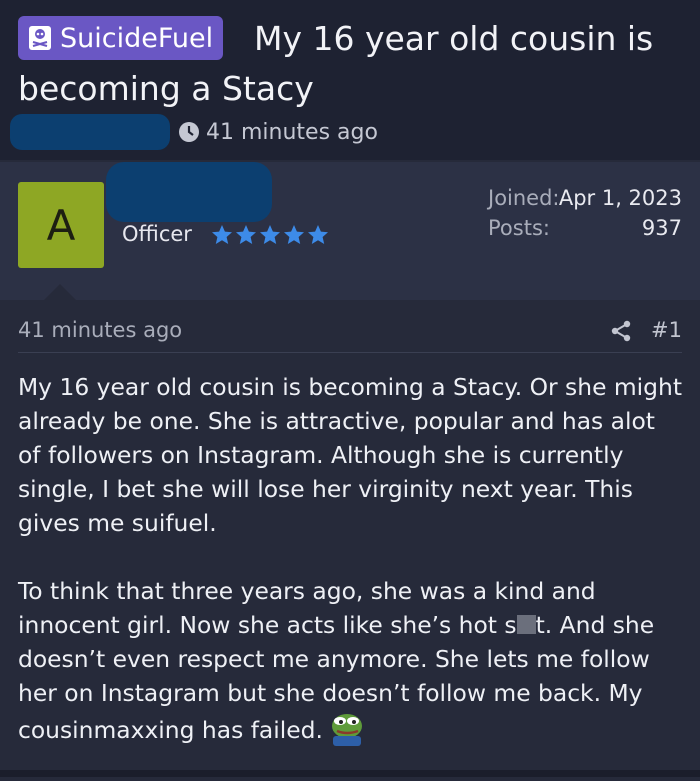 The image size is (700, 781). Describe the element at coordinates (292, 132) in the screenshot. I see `thread-time: 41 minutes ago` at that location.